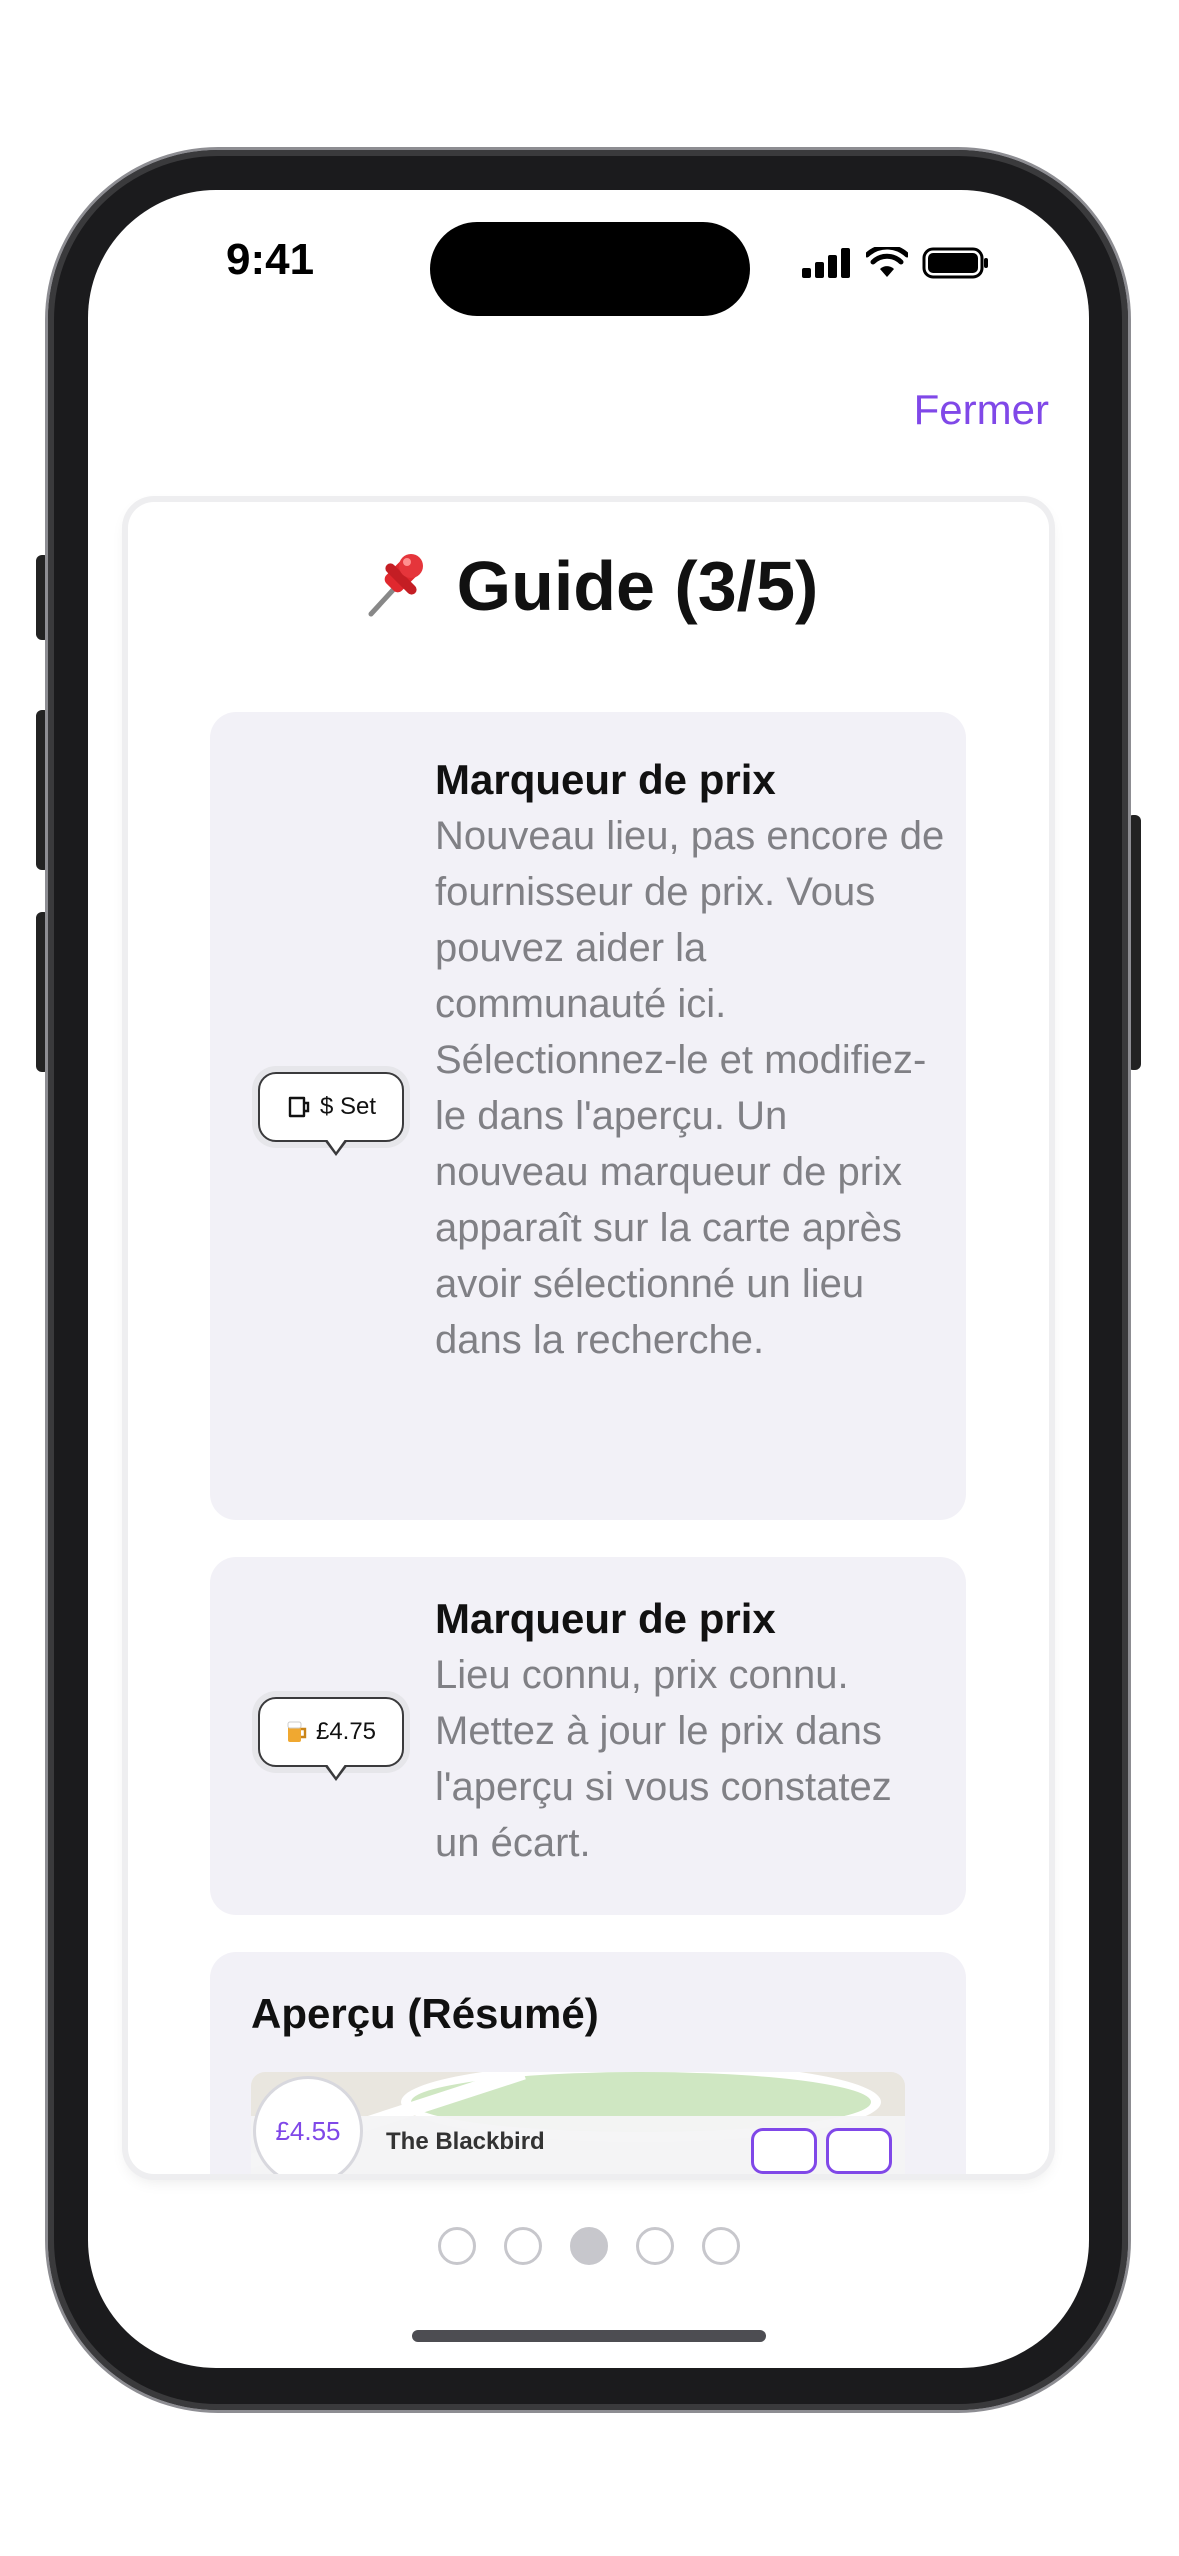 The width and height of the screenshot is (1179, 2556). I want to click on beer-mug-icon, so click(297, 1731).